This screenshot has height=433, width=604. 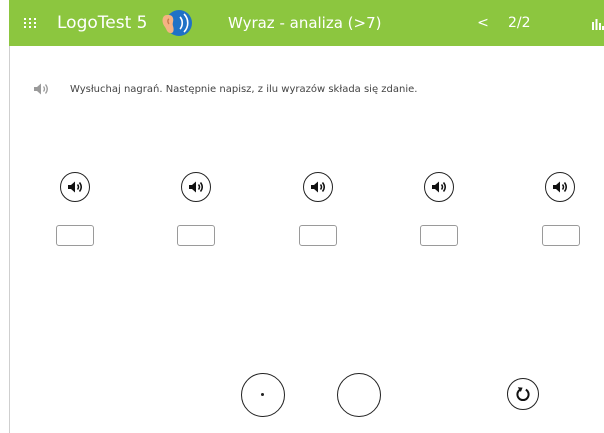 I want to click on dot-icon, so click(x=262, y=394).